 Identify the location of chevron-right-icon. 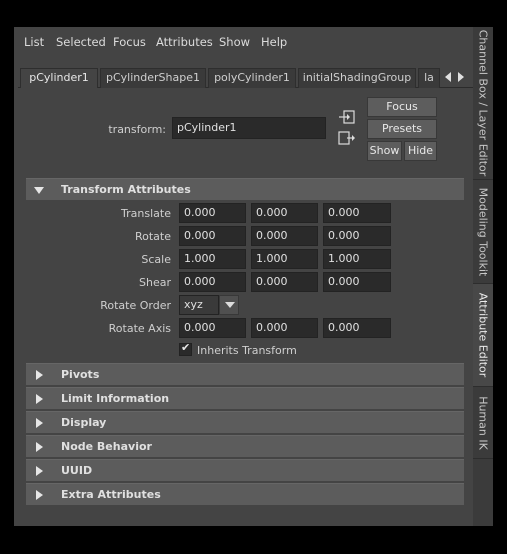
(461, 77).